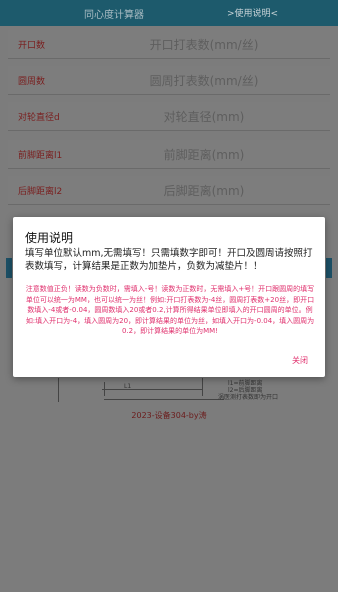 This screenshot has height=592, width=338. I want to click on dialog-title: 使用说明, so click(49, 238).